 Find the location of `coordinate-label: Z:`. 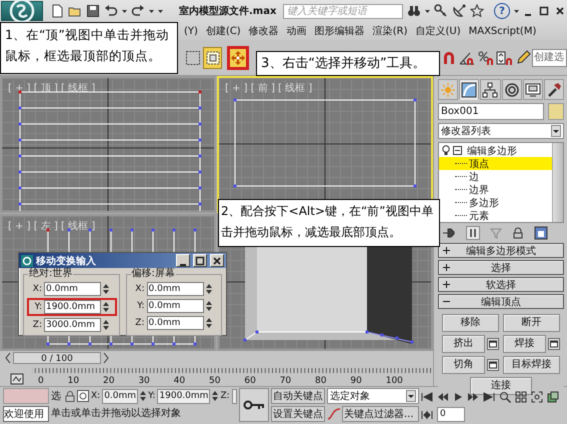

coordinate-label: Z: is located at coordinates (225, 396).